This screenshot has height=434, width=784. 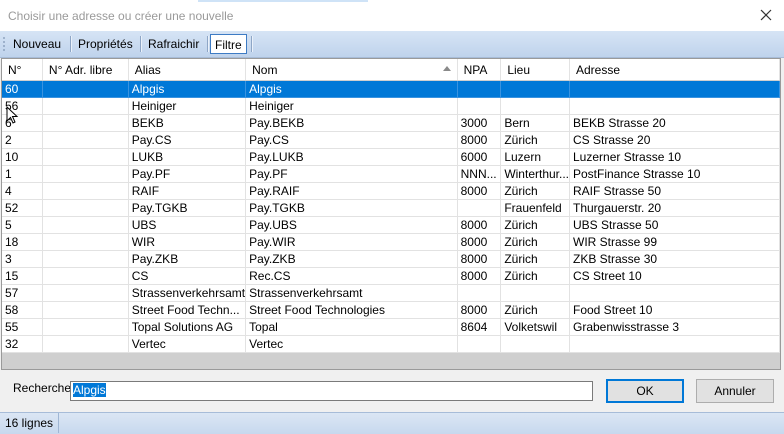 What do you see at coordinates (479, 157) in the screenshot?
I see `cell-npa: 6000` at bounding box center [479, 157].